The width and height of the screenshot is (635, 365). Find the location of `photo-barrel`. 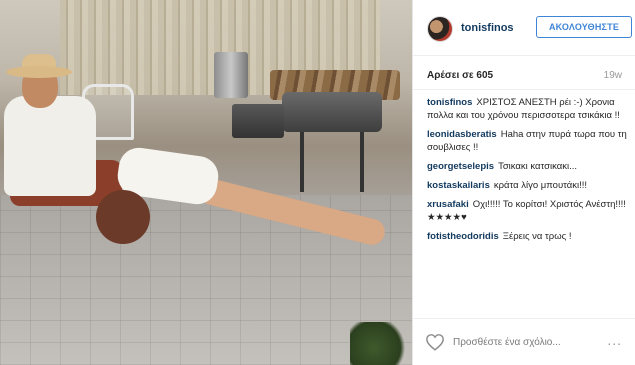

photo-barrel is located at coordinates (231, 75).